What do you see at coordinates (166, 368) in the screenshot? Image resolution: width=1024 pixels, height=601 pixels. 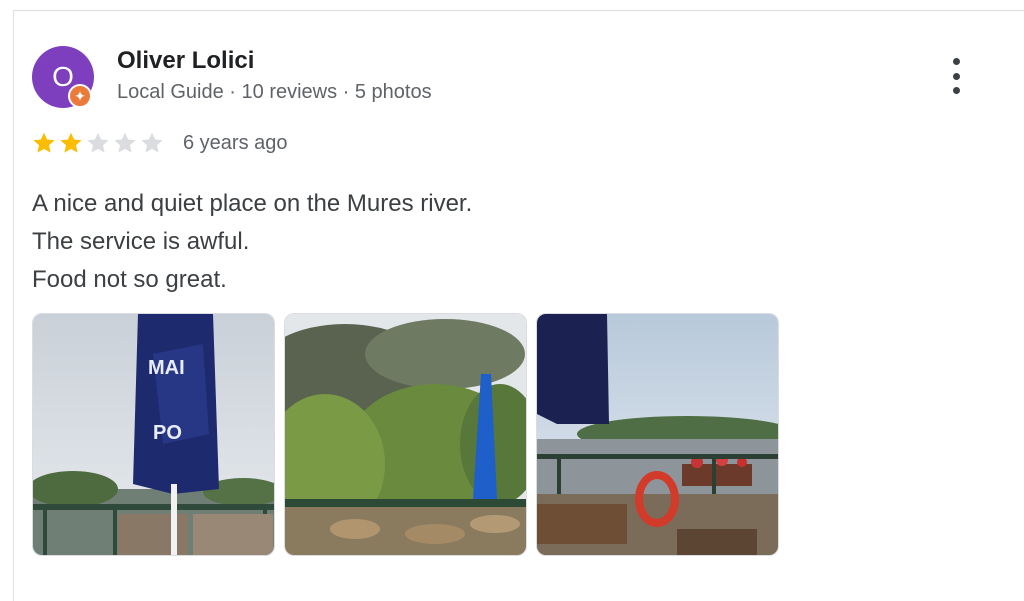 I see `svg-text: MAI` at bounding box center [166, 368].